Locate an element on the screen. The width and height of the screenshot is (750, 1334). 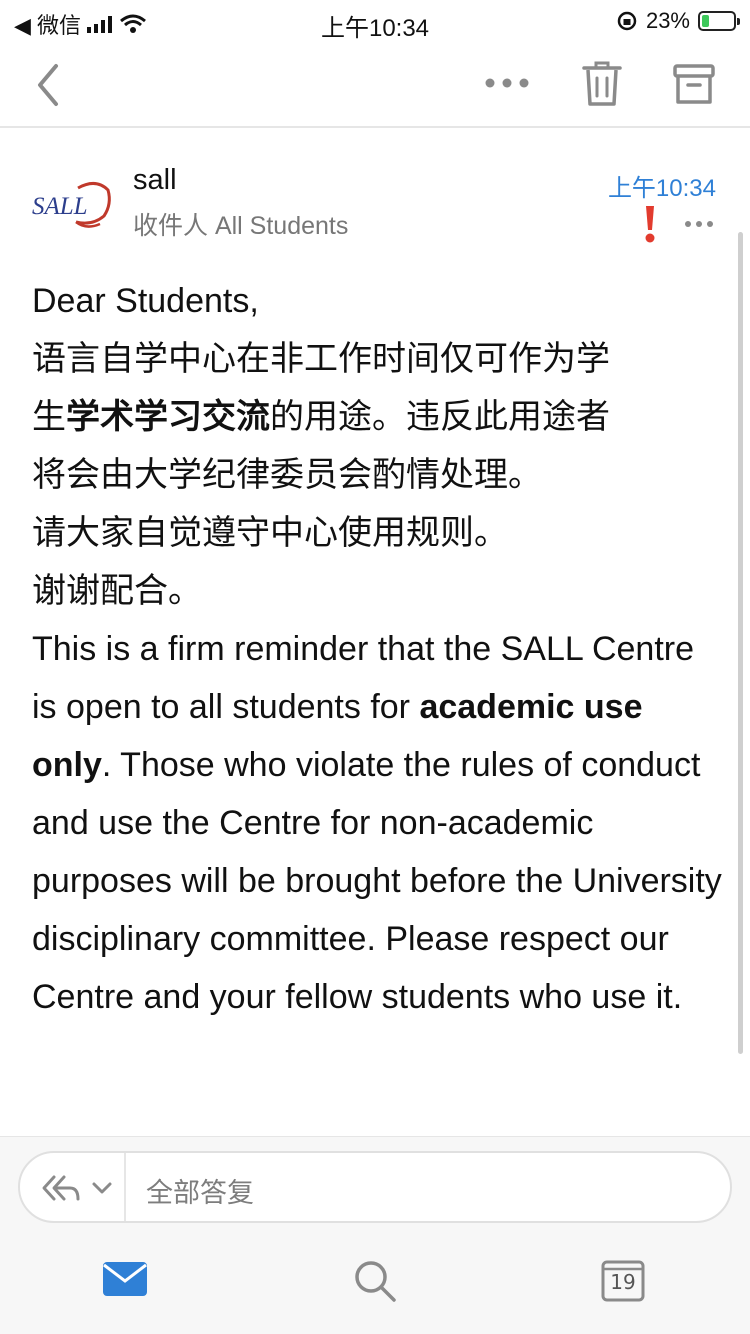
battery-percent: 23% is located at coordinates (667, 20).